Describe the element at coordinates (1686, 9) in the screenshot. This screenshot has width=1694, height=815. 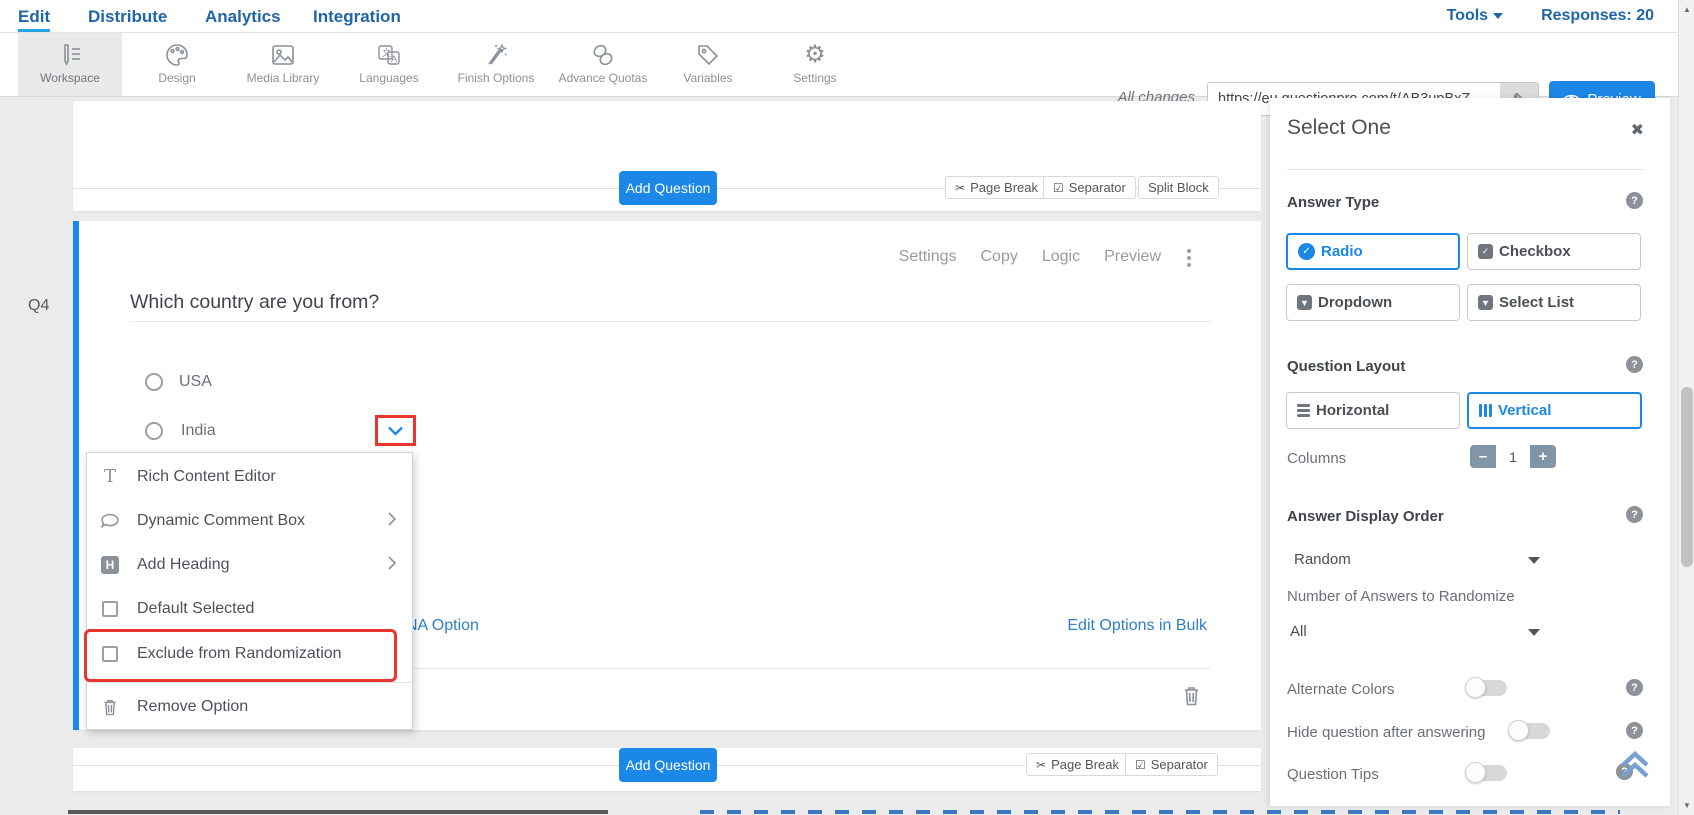
I see `scroll-up-icon: ▲` at that location.